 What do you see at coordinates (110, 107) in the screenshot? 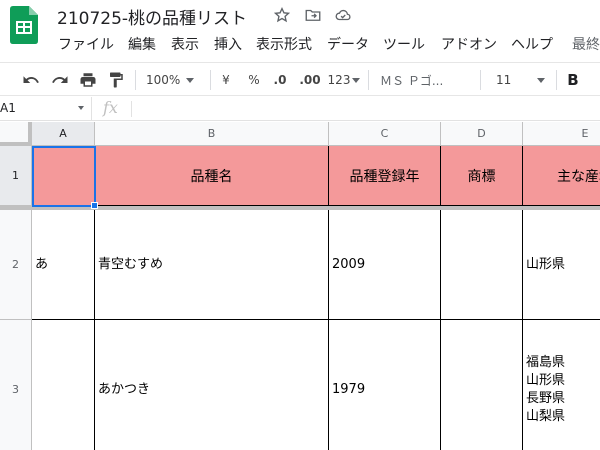
I see `fx-icon: fx` at bounding box center [110, 107].